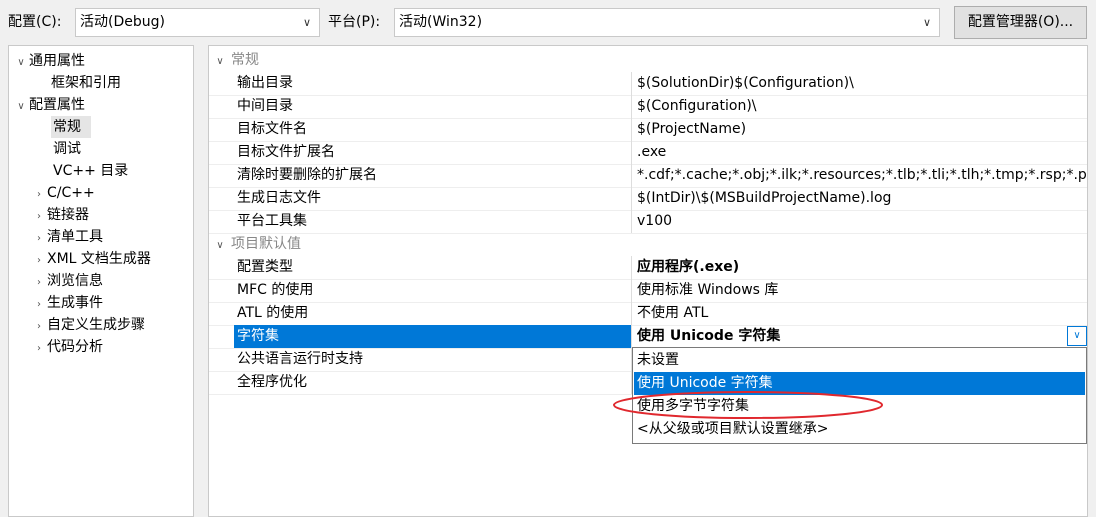 The image size is (1096, 517). I want to click on property-name: 平台工具集, so click(433, 221).